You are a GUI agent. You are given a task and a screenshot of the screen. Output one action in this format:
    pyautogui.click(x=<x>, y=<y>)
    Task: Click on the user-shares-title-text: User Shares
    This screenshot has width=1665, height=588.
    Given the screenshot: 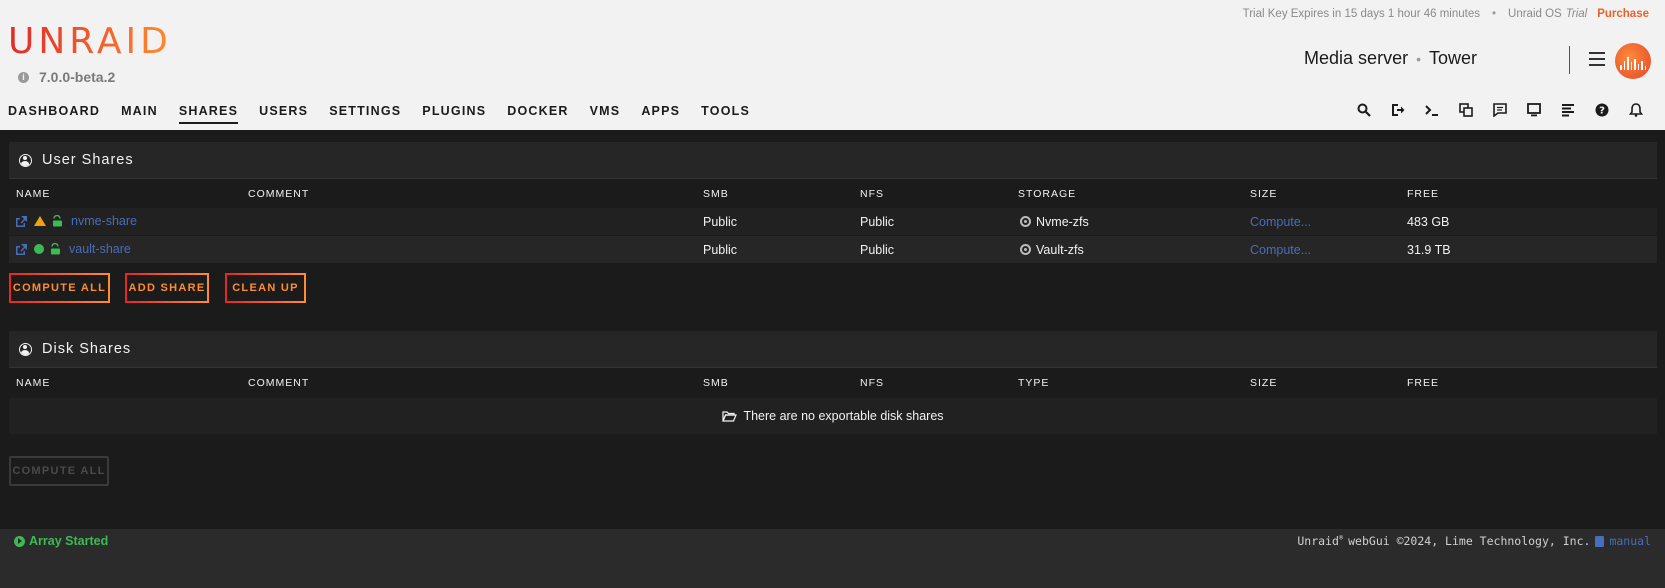 What is the action you would take?
    pyautogui.click(x=88, y=160)
    